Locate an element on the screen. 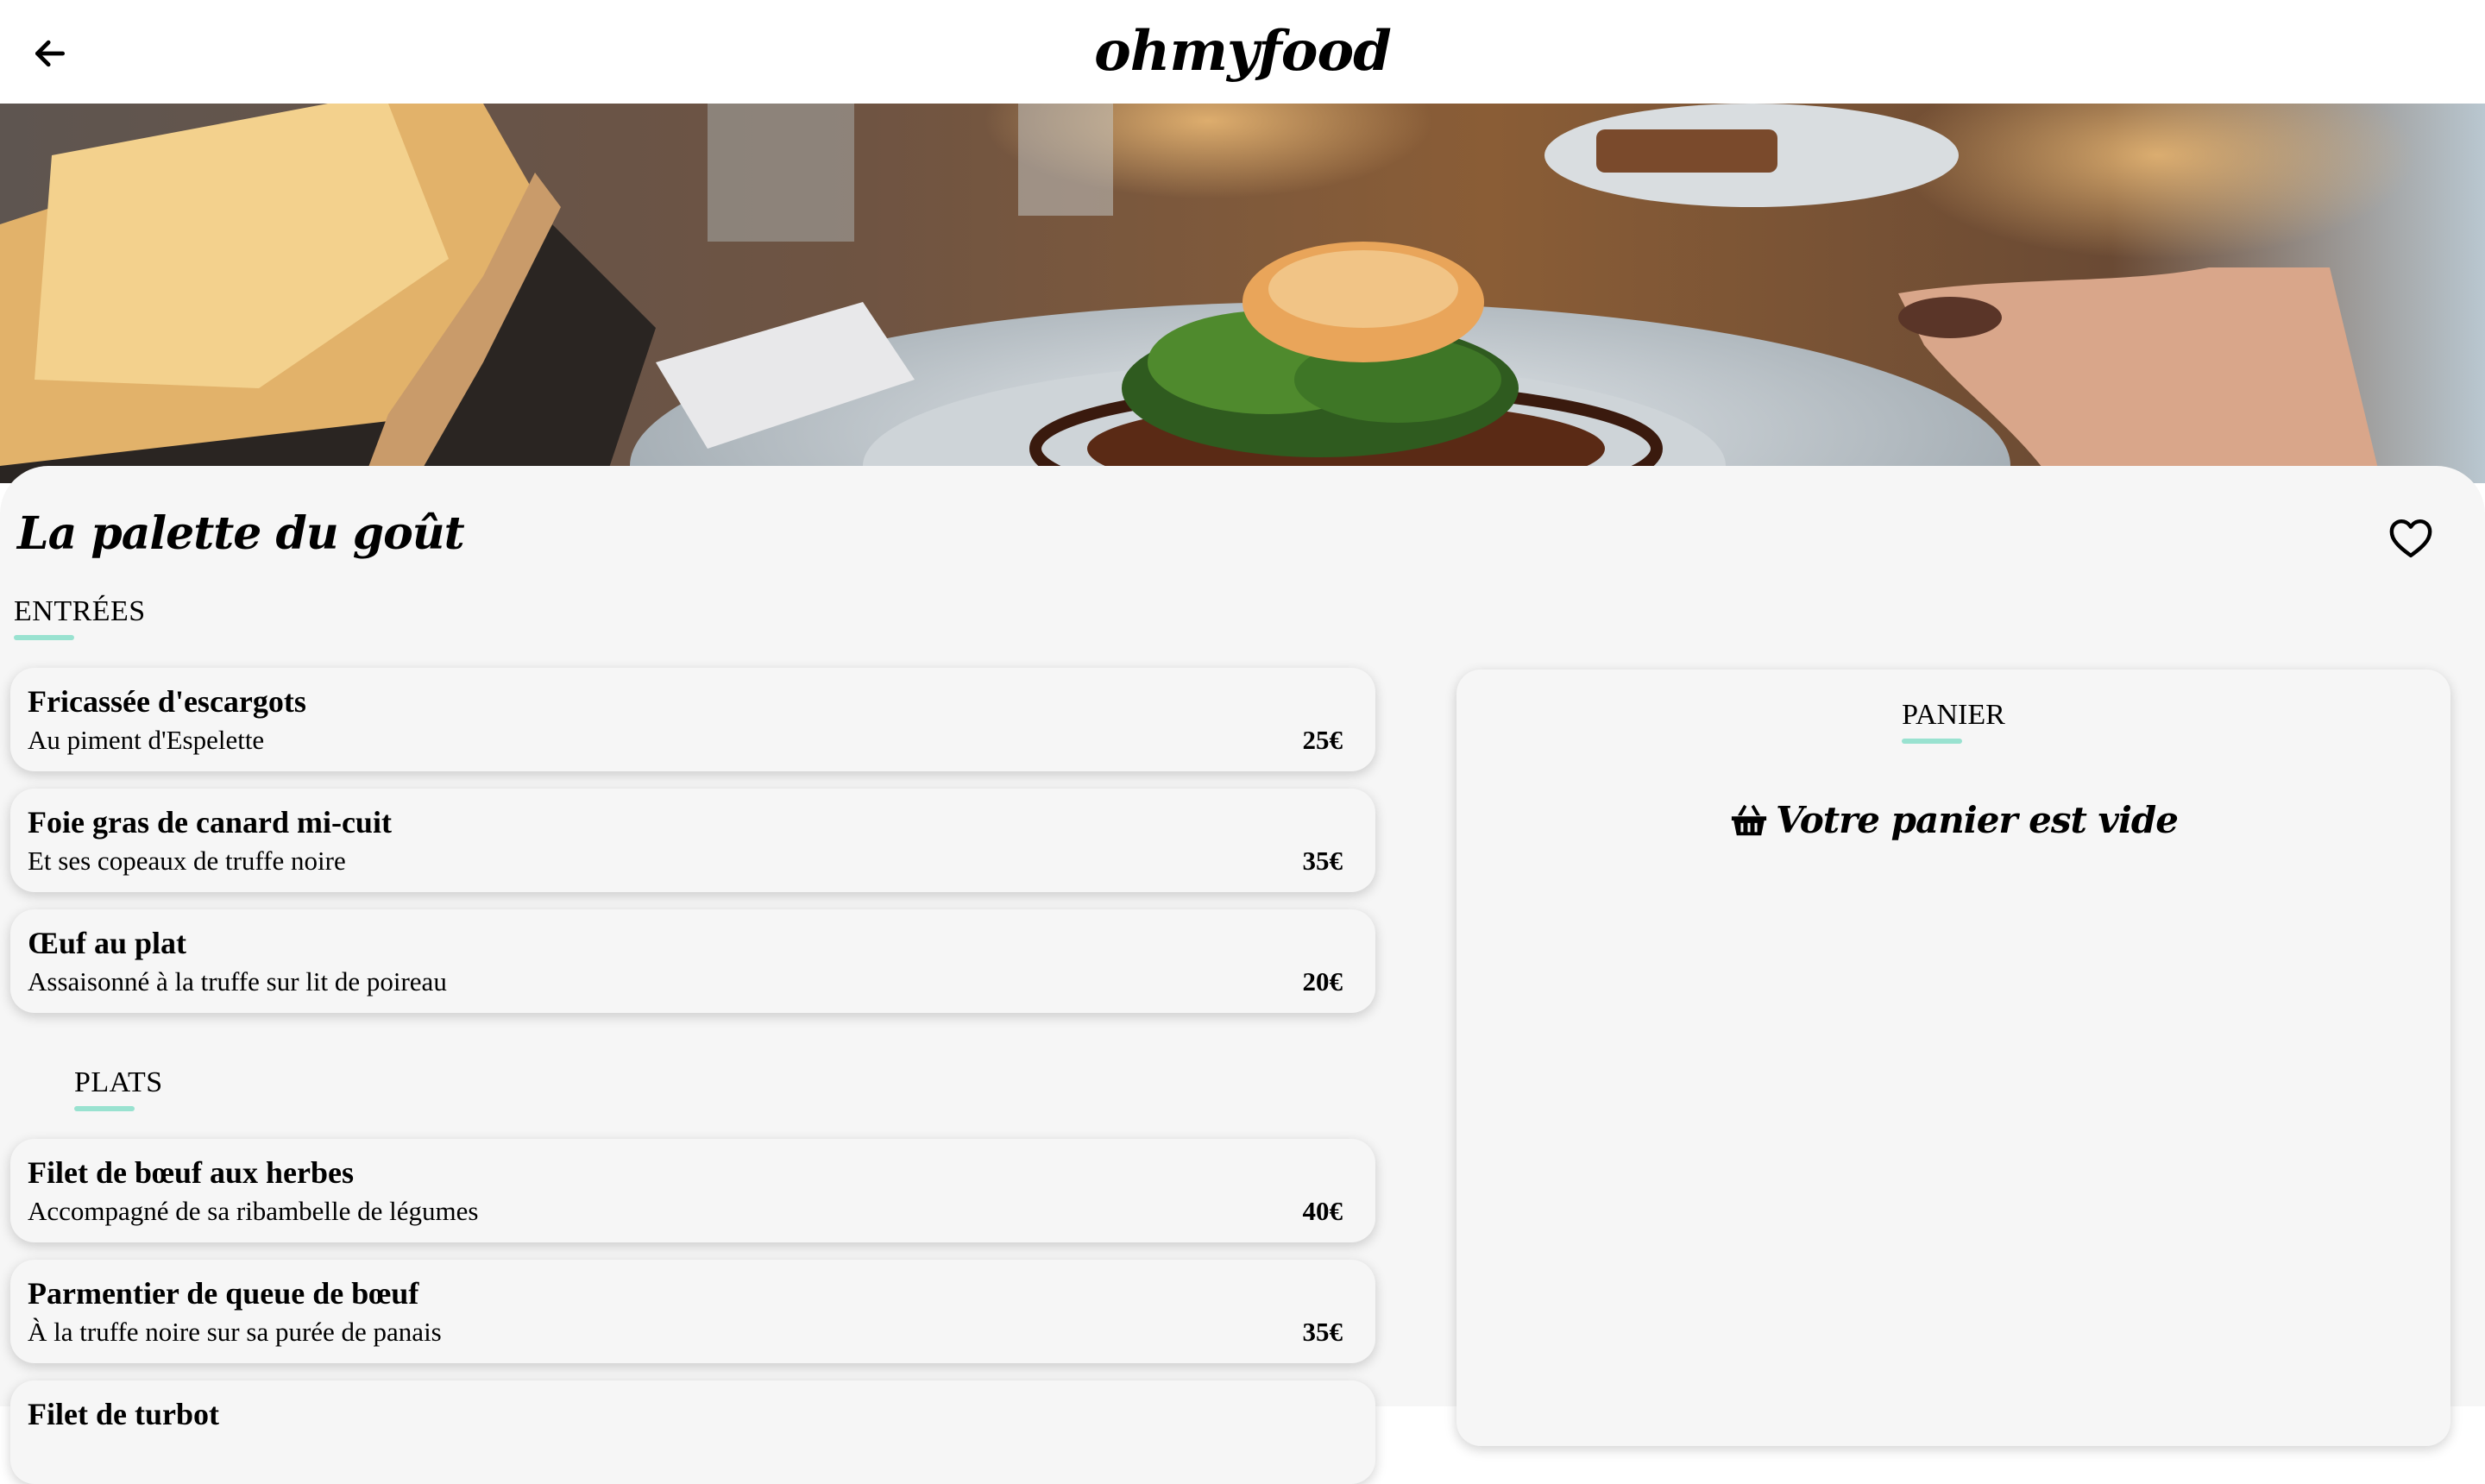 This screenshot has width=2485, height=1484. section-title-label: ENTRÉES is located at coordinates (80, 611).